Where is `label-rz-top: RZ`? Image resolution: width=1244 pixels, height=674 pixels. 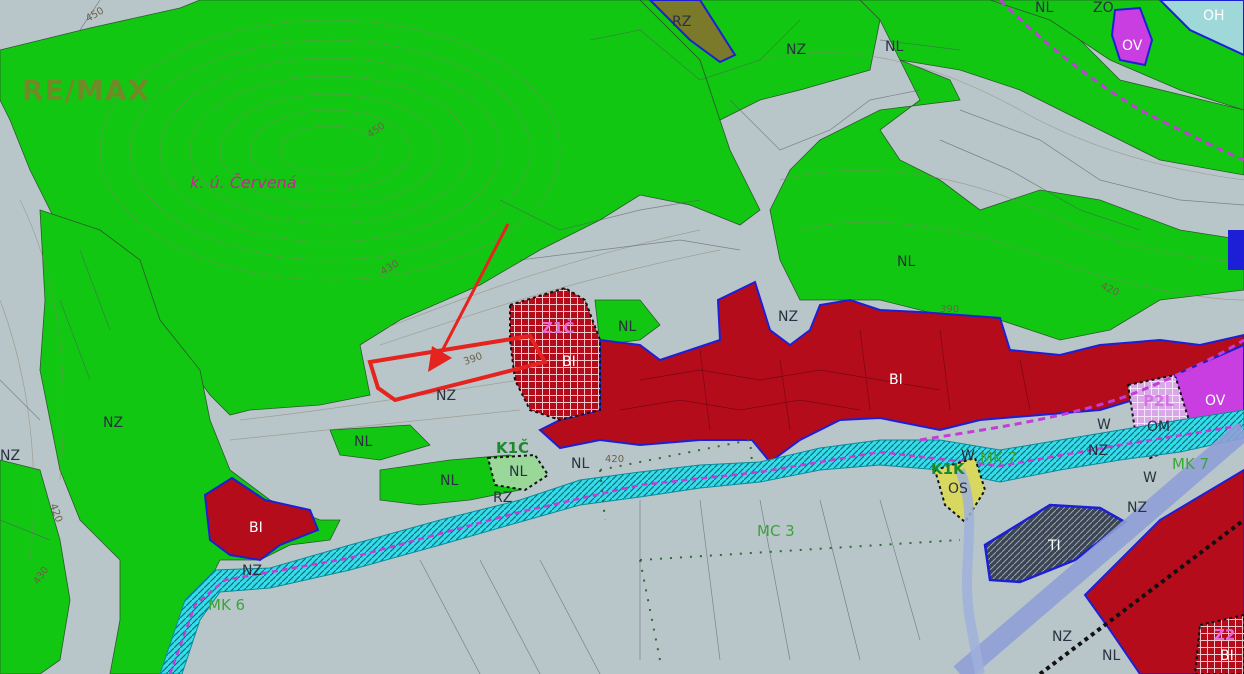 label-rz-top: RZ is located at coordinates (681, 22).